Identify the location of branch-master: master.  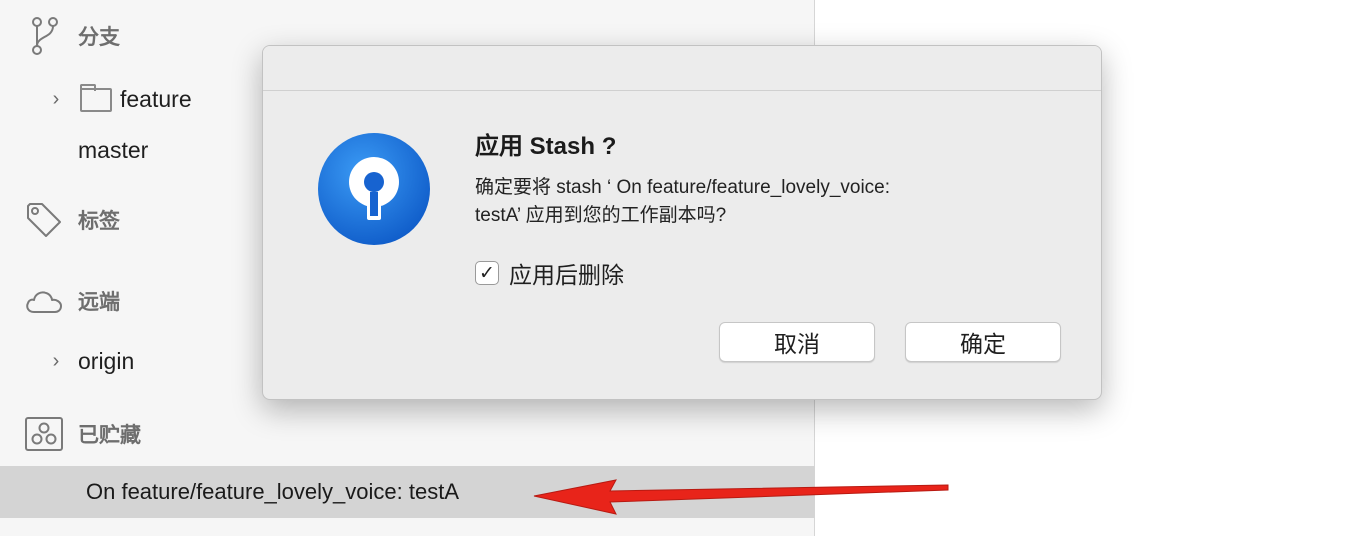
(113, 150).